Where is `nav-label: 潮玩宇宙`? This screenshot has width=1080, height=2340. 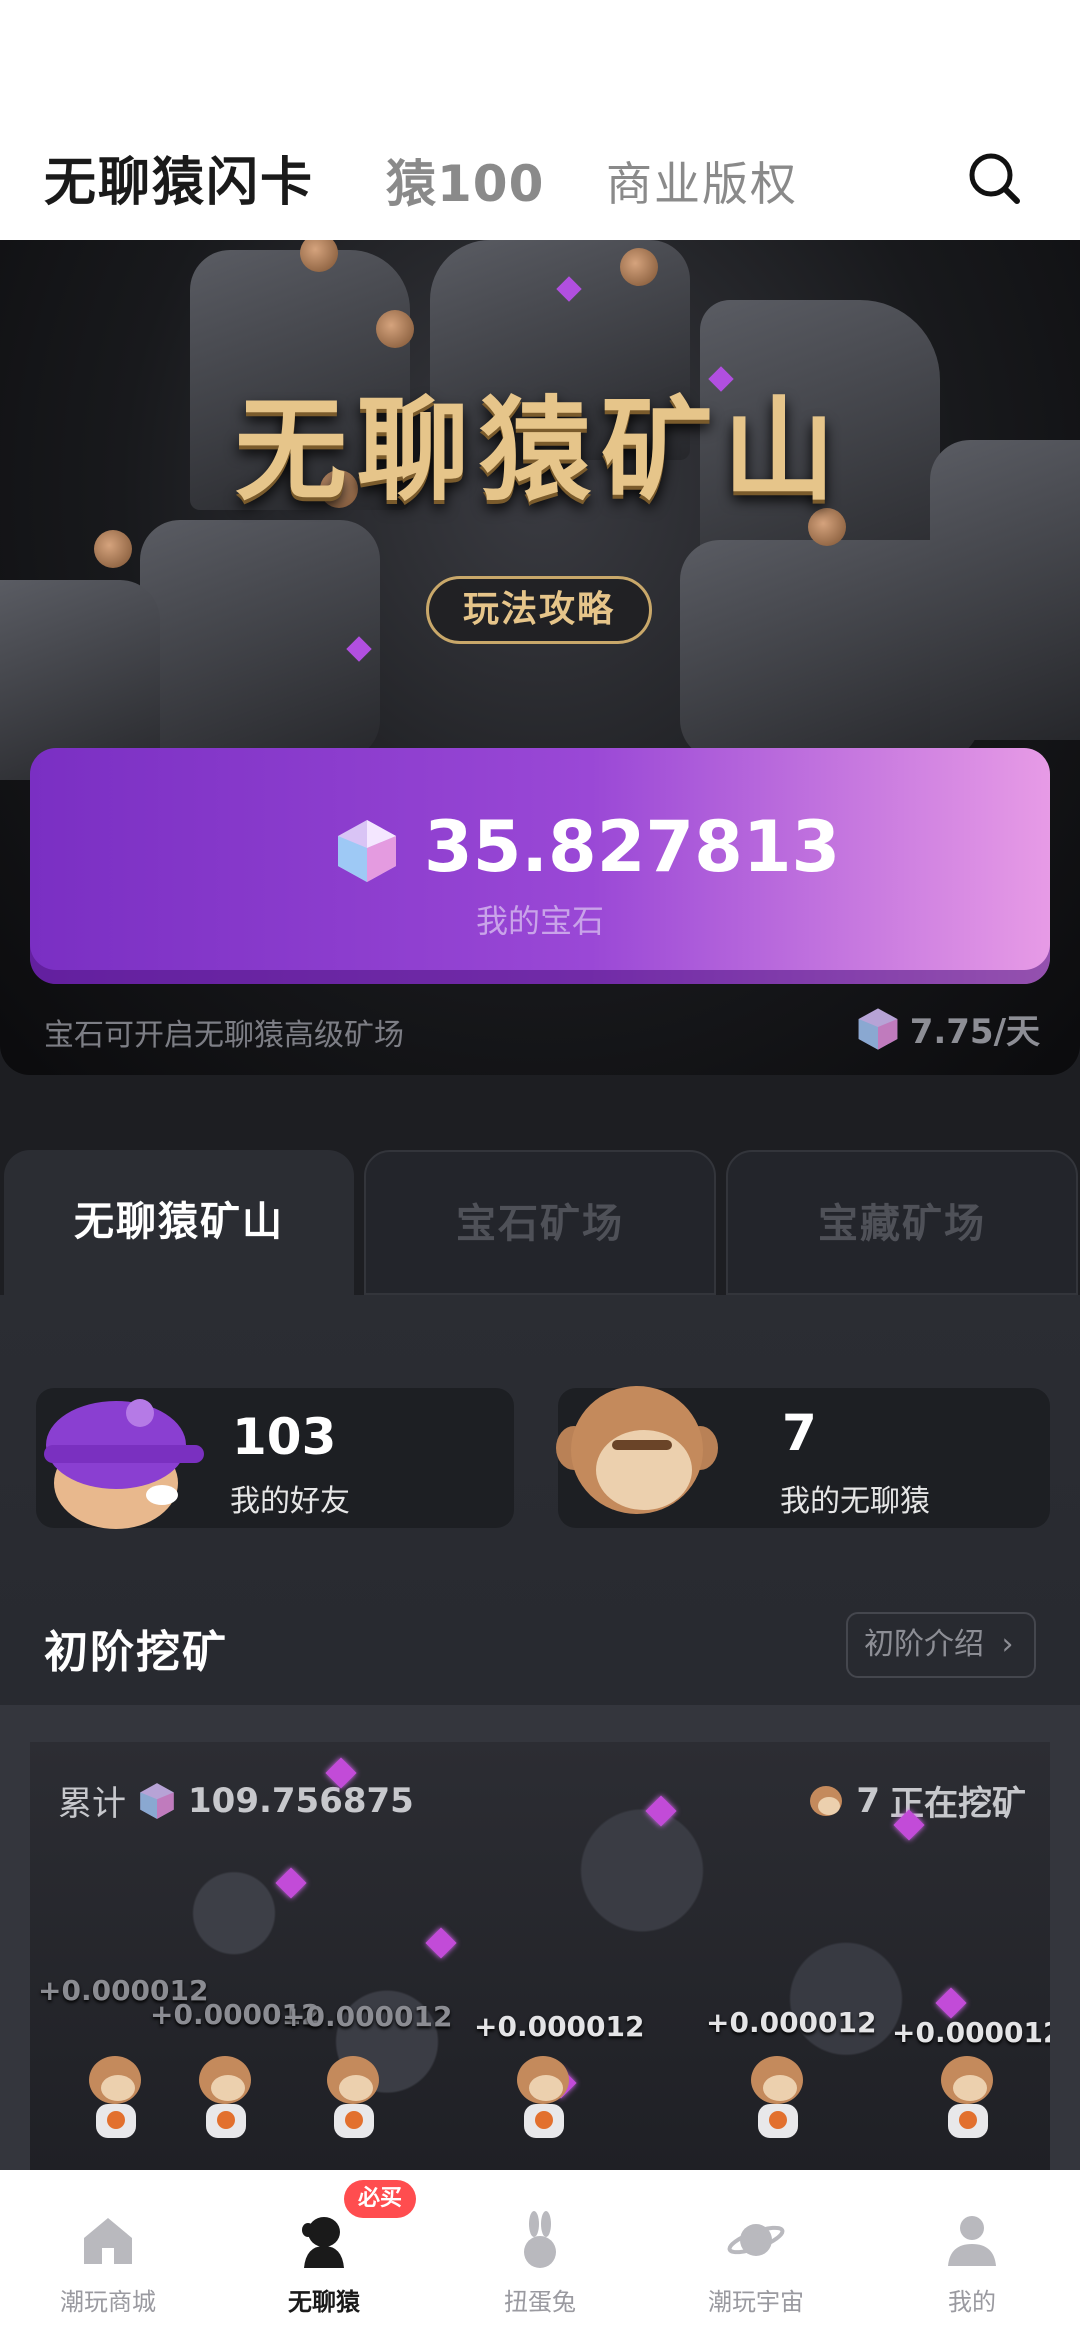 nav-label: 潮玩宇宙 is located at coordinates (756, 2302).